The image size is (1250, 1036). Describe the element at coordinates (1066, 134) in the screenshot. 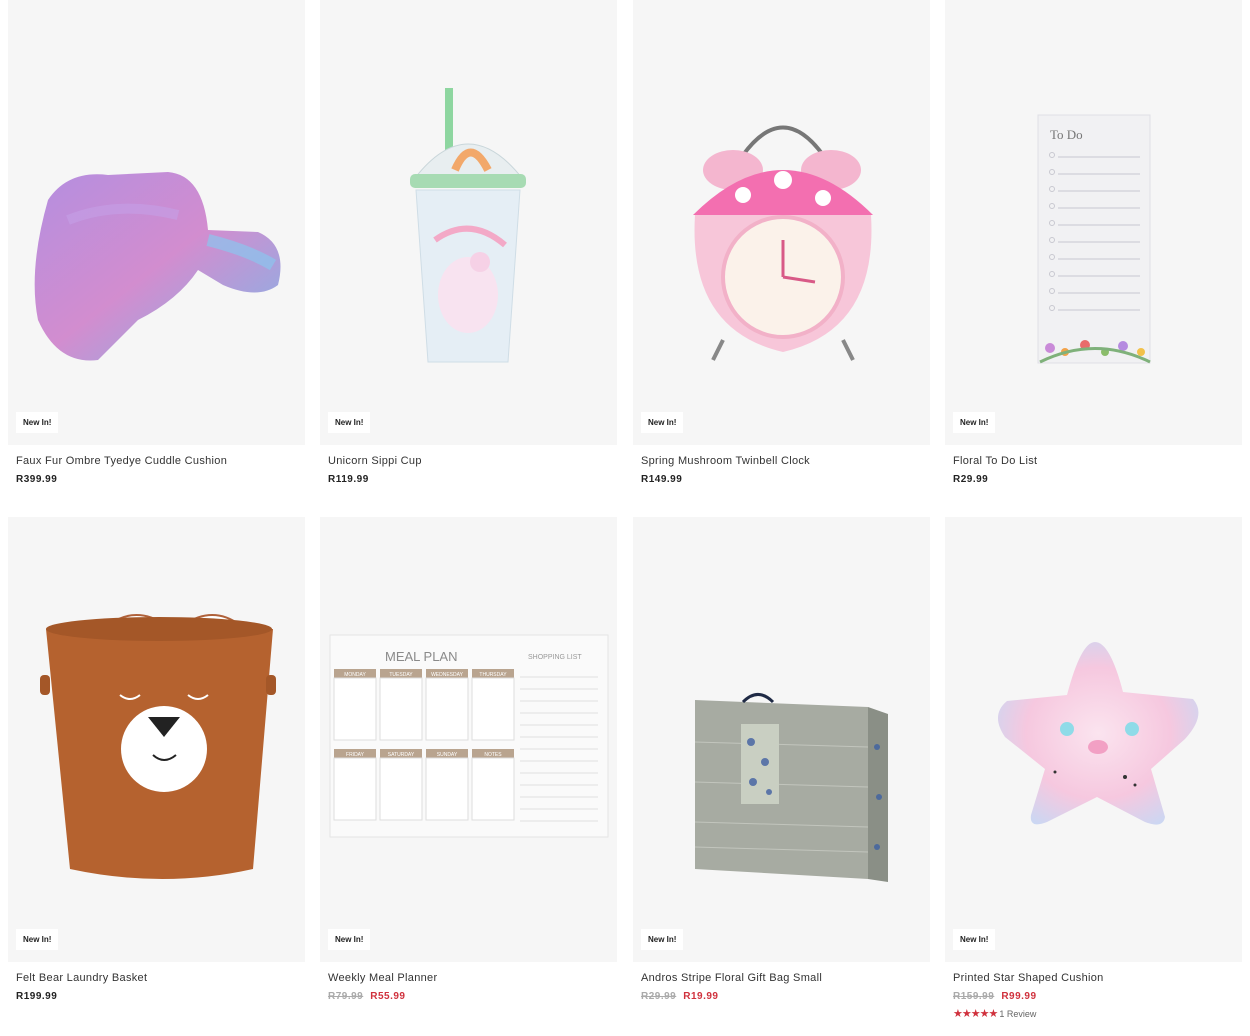

I see `svg-text: To Do` at that location.